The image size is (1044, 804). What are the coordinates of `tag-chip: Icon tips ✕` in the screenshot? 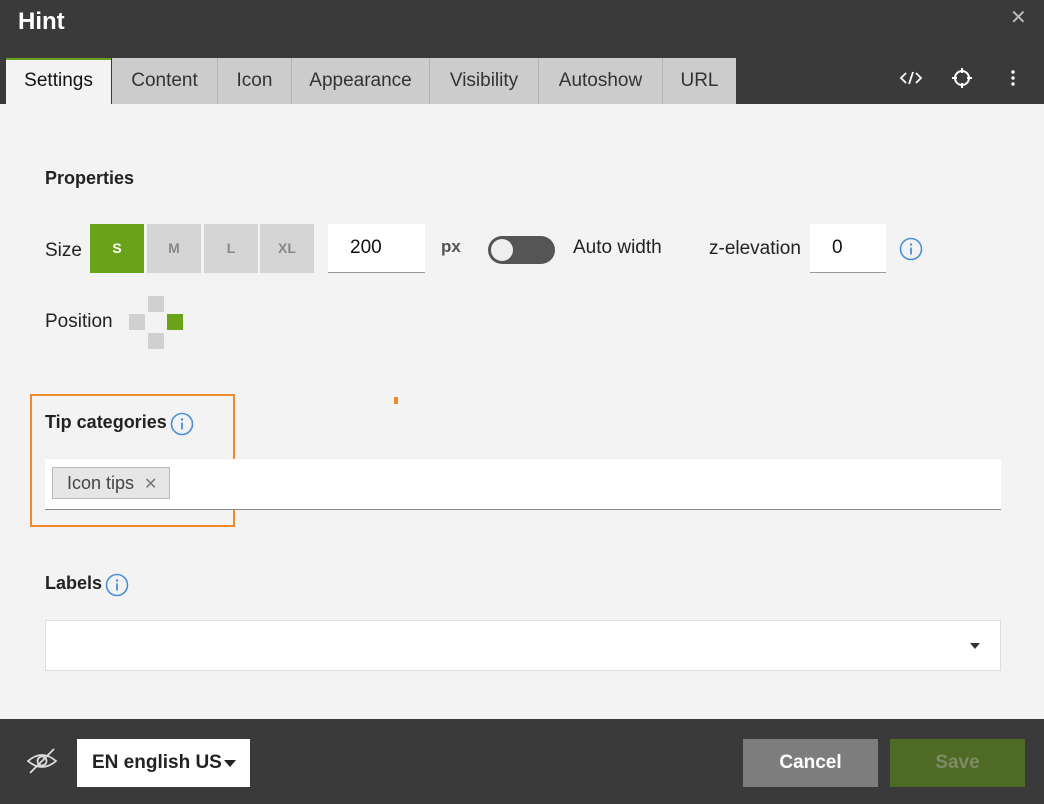 It's located at (111, 483).